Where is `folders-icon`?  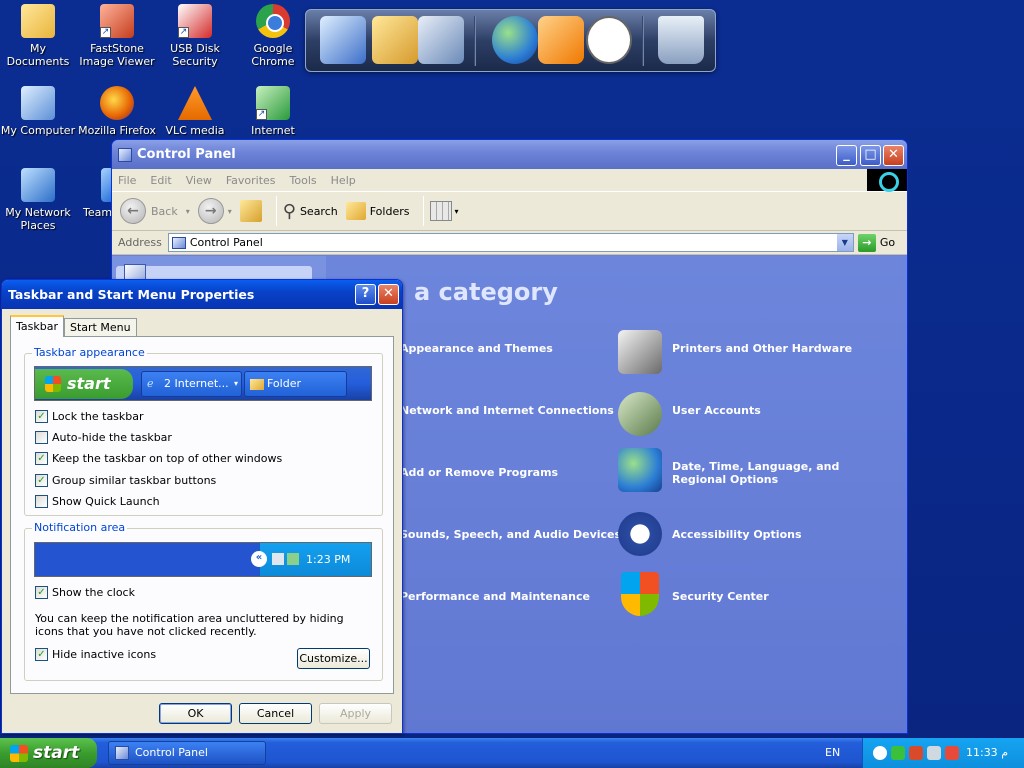 folders-icon is located at coordinates (355, 211).